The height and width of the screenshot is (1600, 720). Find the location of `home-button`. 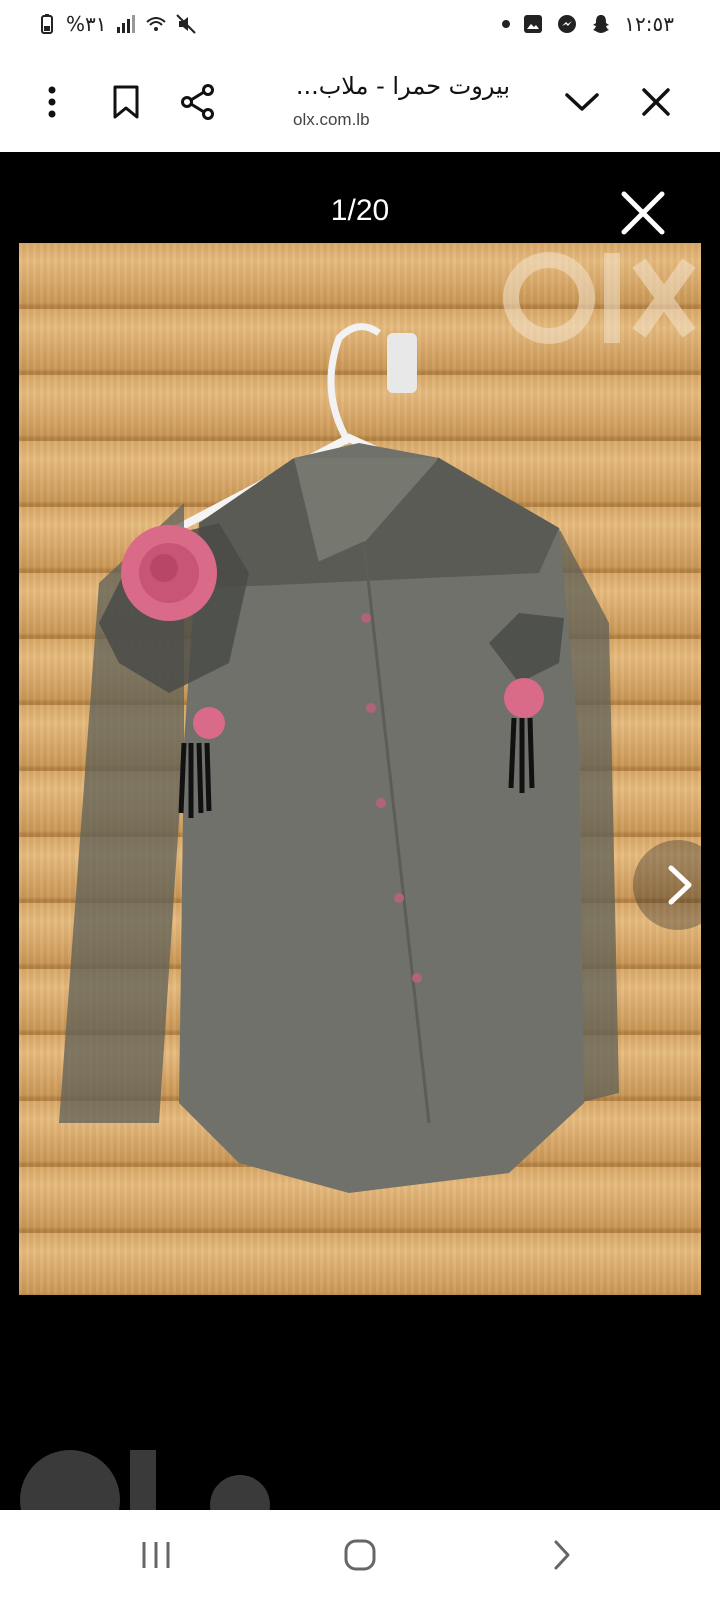

home-button is located at coordinates (360, 1555).